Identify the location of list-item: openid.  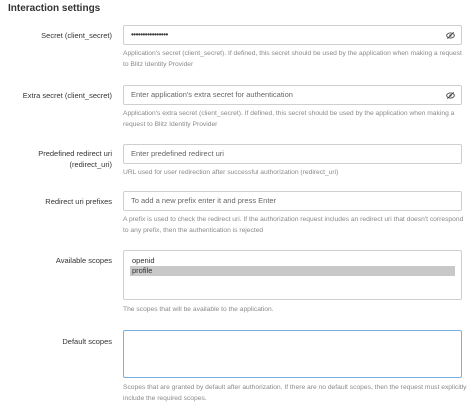
(292, 261).